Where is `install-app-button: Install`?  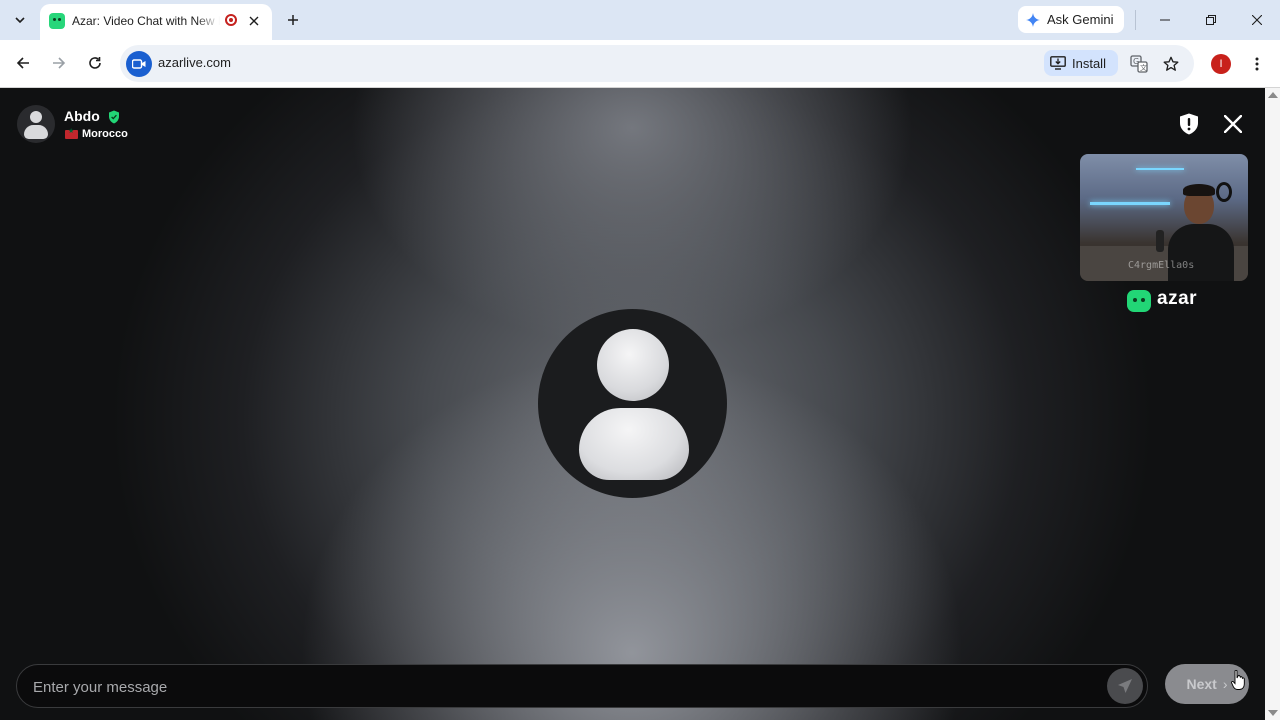
install-app-button: Install is located at coordinates (1081, 63).